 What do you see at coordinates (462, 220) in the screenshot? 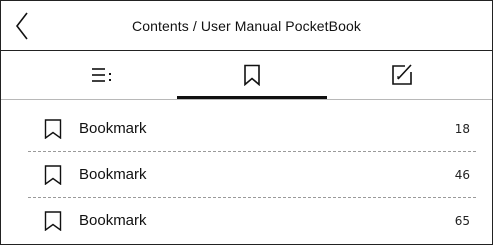
I see `bookmark-page-number: 65` at bounding box center [462, 220].